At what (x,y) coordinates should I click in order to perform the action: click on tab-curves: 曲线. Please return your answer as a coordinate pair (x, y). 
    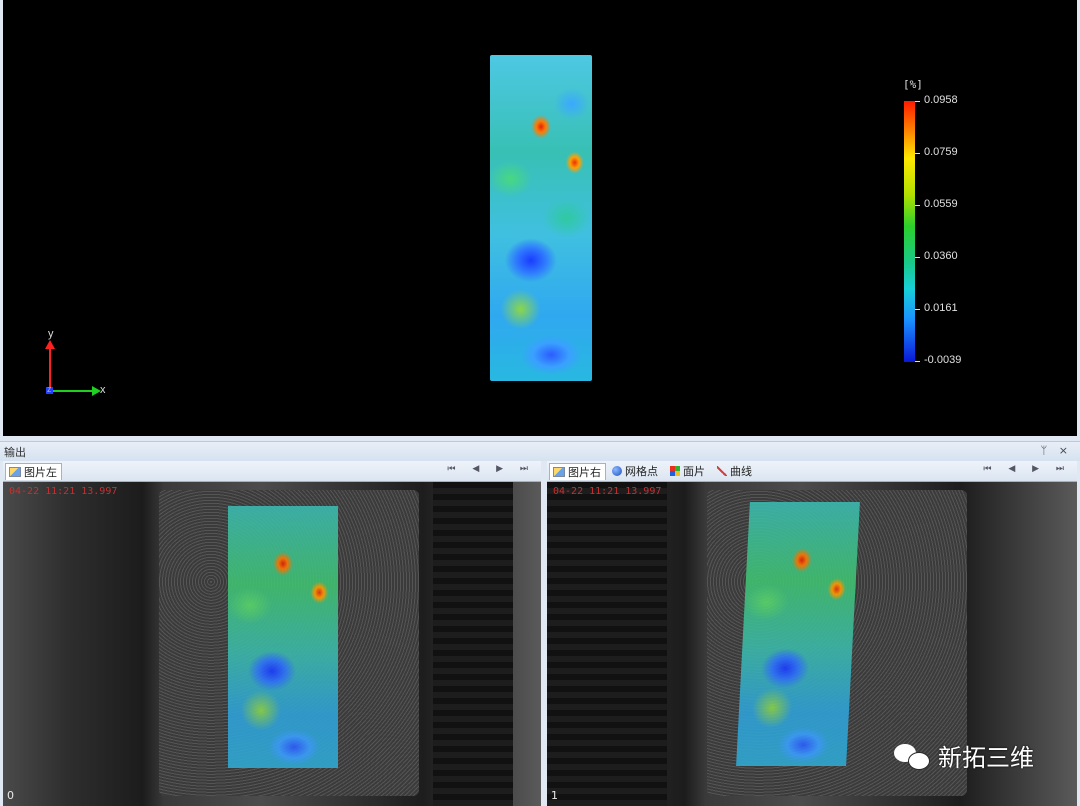
    Looking at the image, I should click on (735, 471).